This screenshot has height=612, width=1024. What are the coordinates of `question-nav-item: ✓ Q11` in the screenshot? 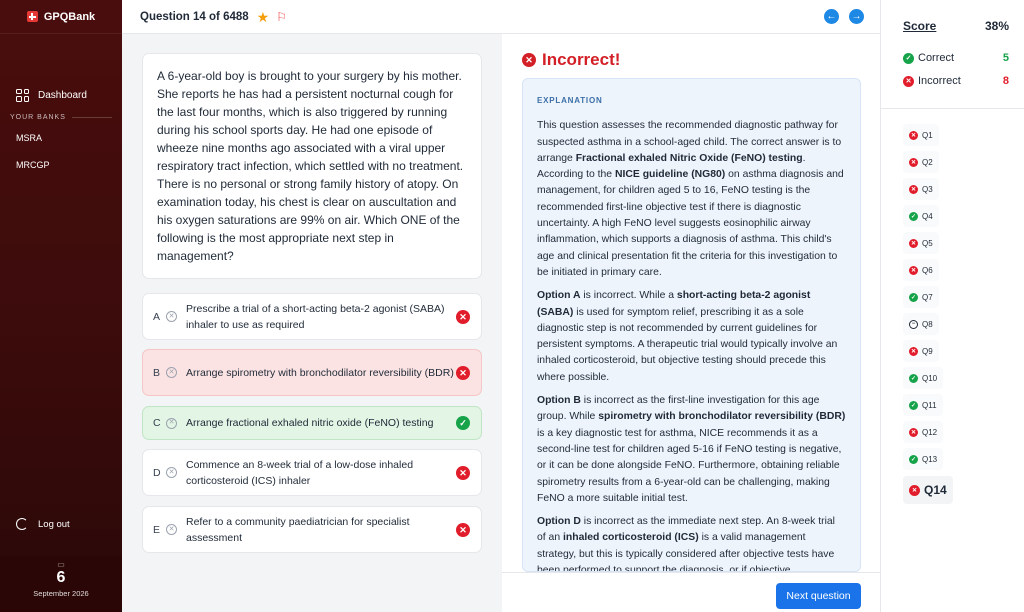 It's located at (923, 405).